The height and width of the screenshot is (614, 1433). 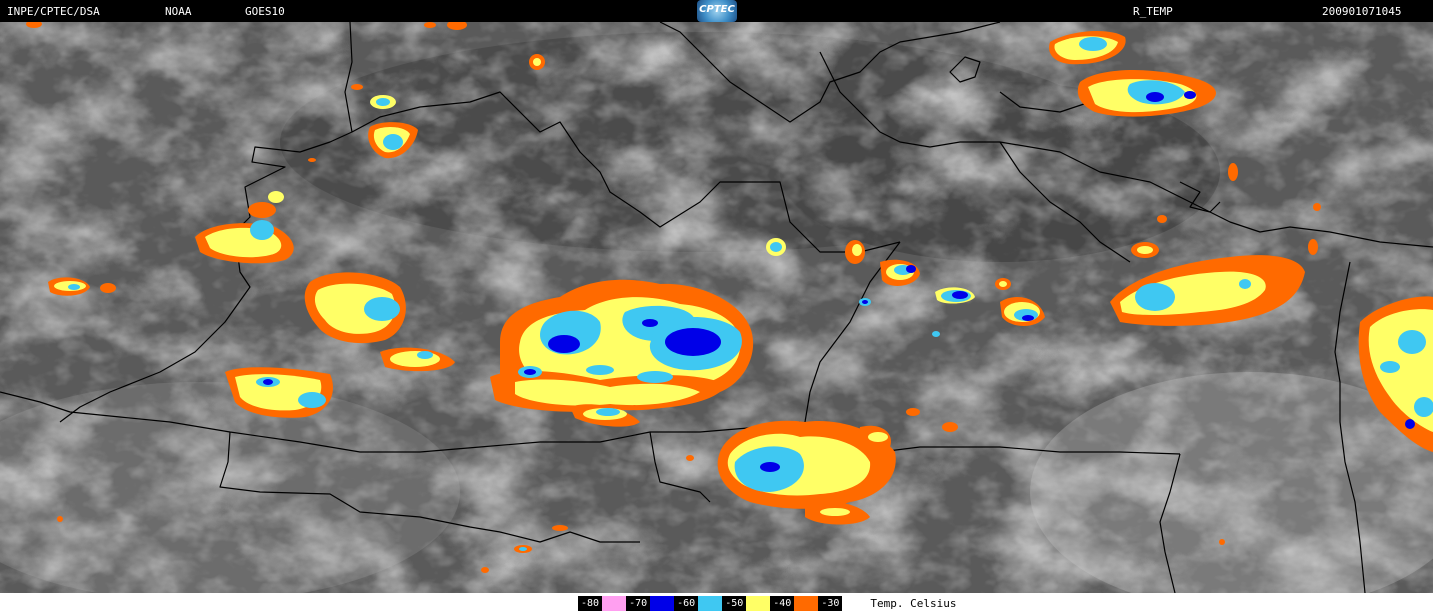 What do you see at coordinates (686, 603) in the screenshot?
I see `legend-label: -60` at bounding box center [686, 603].